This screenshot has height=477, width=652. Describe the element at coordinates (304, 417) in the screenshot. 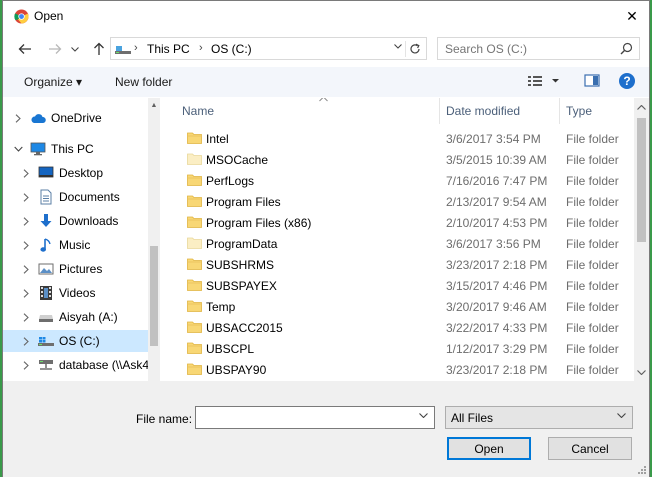

I see `file-name-input` at that location.